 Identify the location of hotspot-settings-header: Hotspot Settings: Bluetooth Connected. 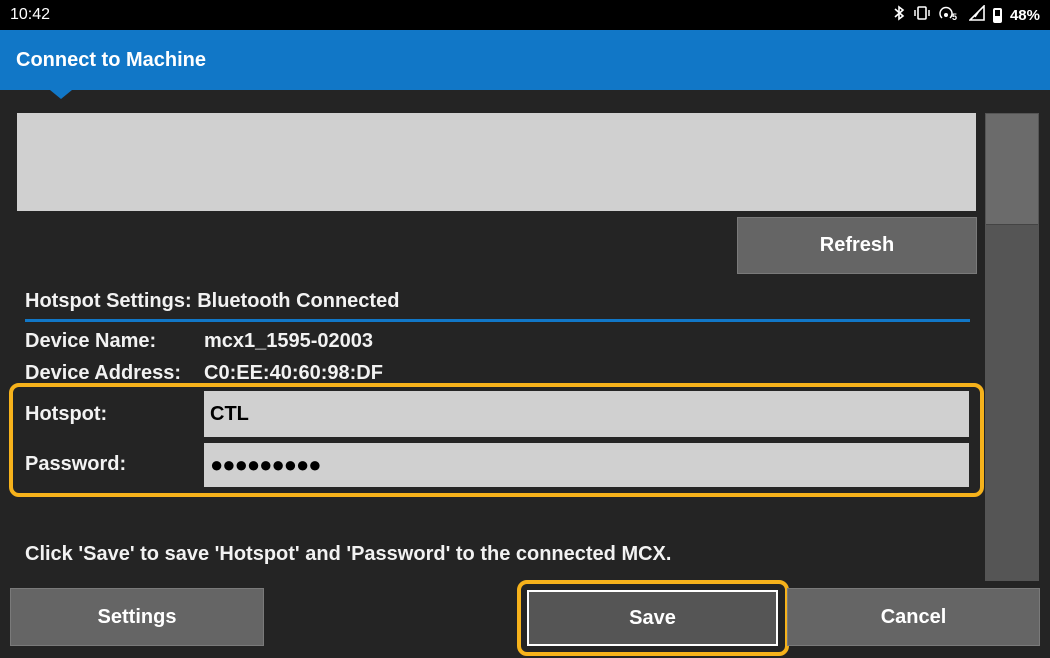
(212, 301).